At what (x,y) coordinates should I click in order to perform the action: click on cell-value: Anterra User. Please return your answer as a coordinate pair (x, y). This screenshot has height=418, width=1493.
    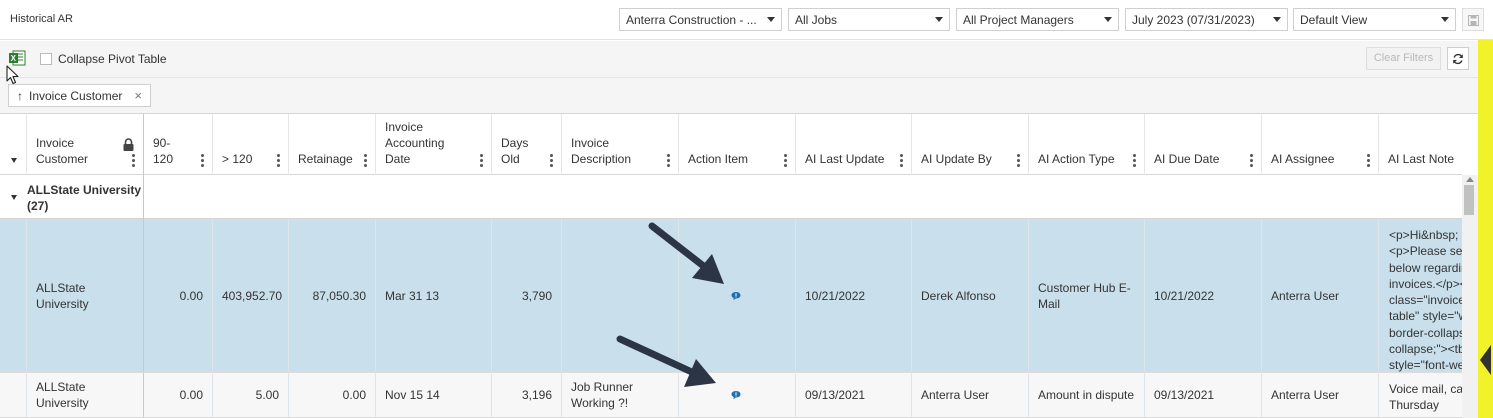
    Looking at the image, I should click on (1305, 395).